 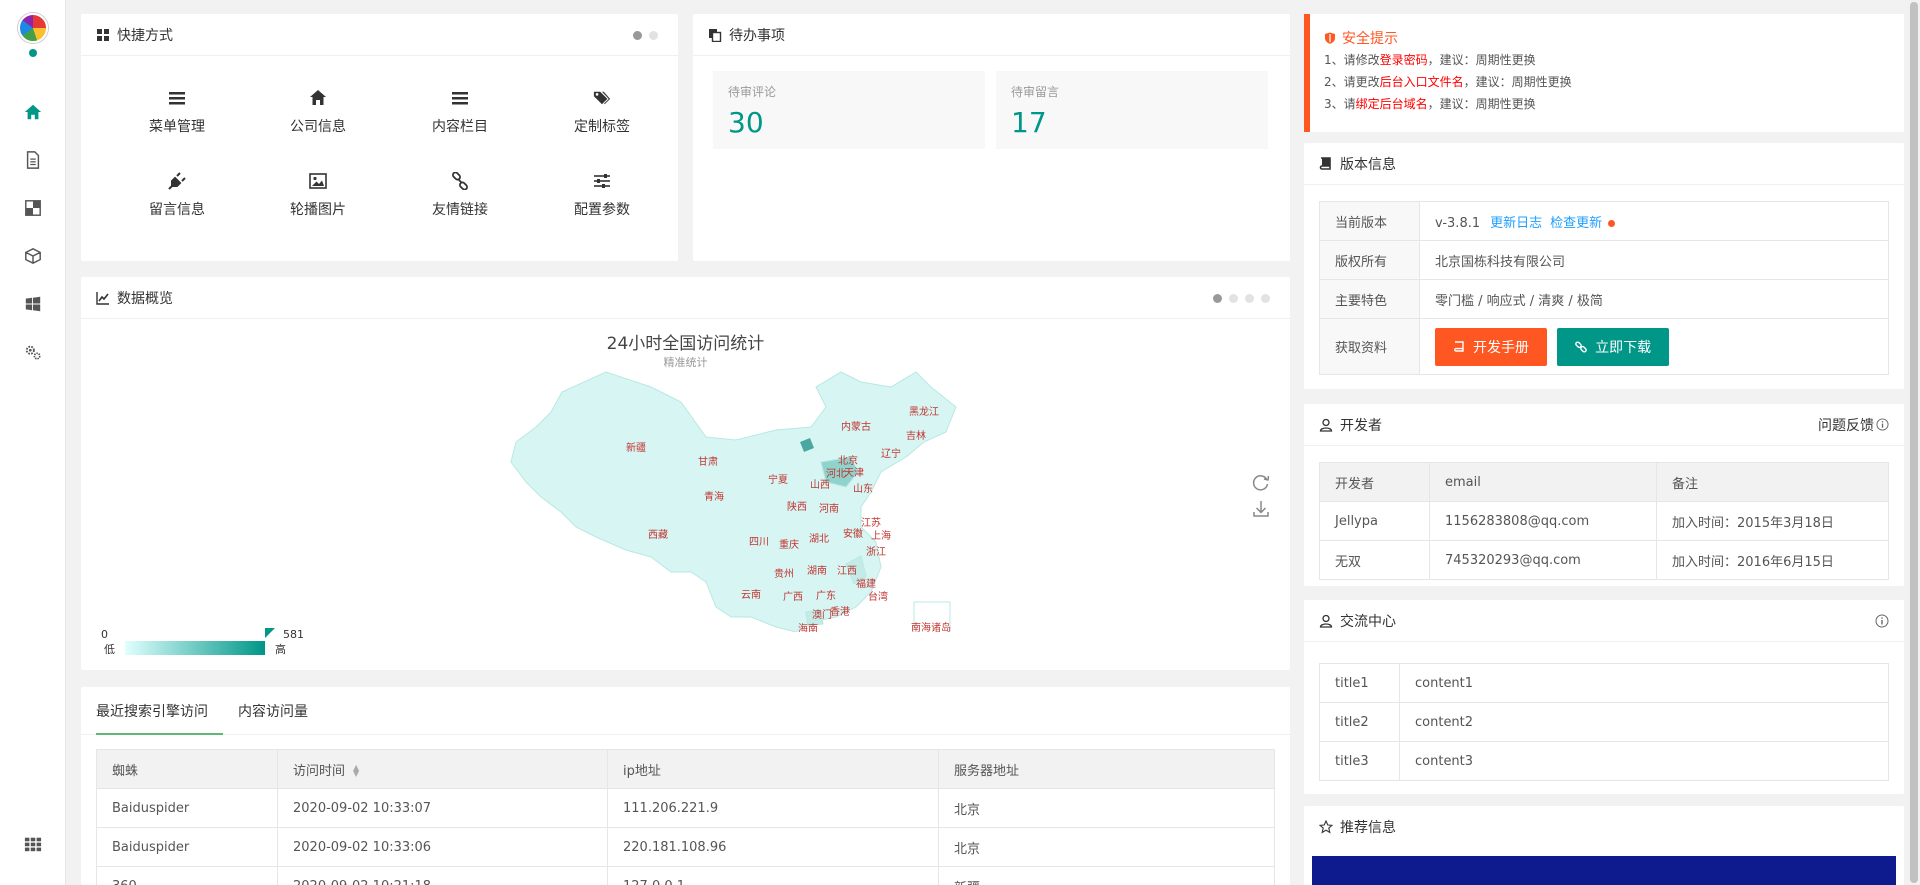 I want to click on restore-icon, so click(x=1261, y=484).